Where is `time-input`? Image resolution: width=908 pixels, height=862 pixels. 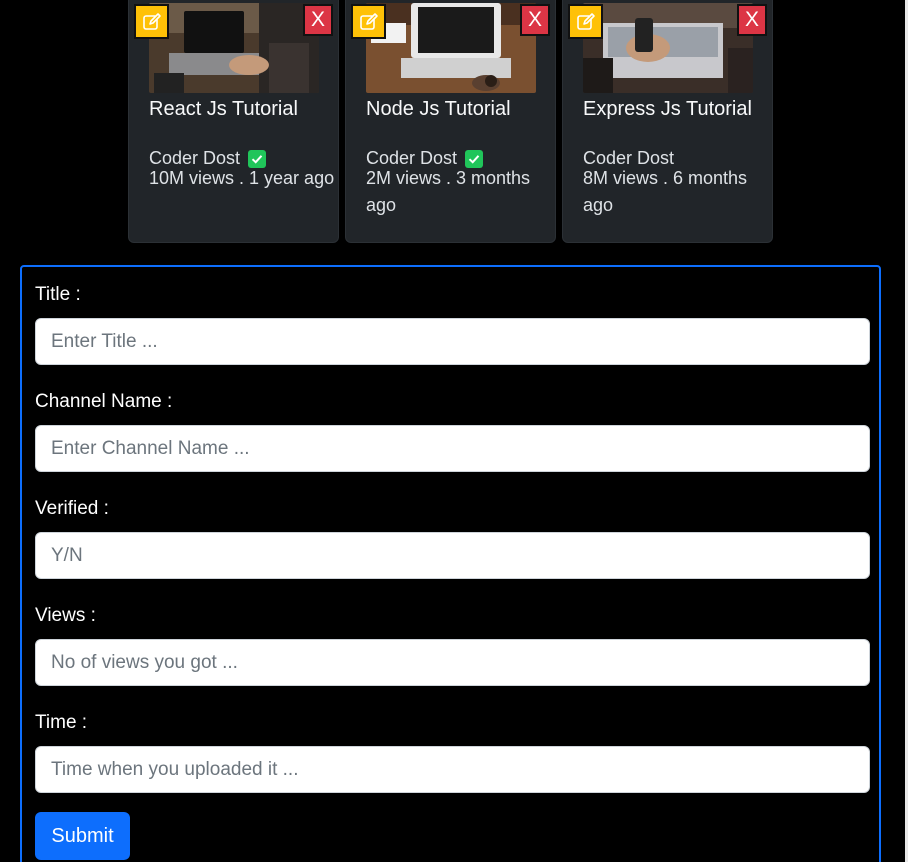
time-input is located at coordinates (452, 769).